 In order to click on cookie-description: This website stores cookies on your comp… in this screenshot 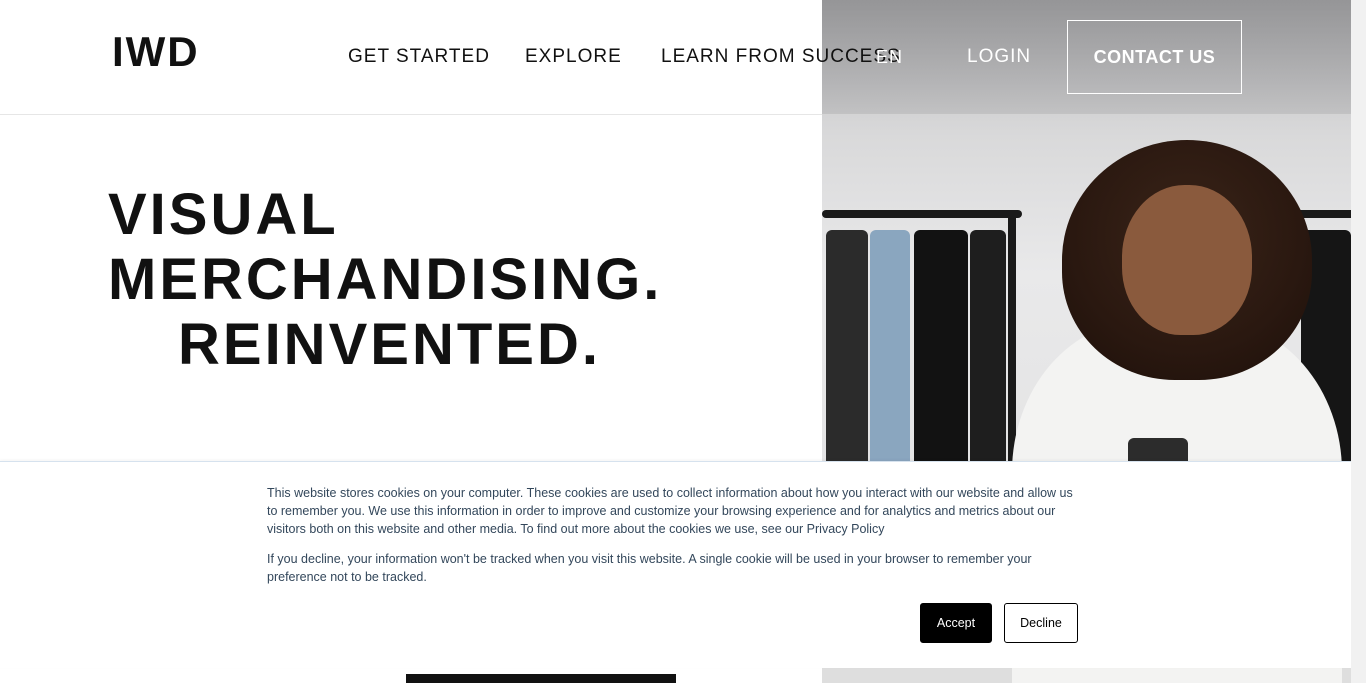, I will do `click(670, 511)`.